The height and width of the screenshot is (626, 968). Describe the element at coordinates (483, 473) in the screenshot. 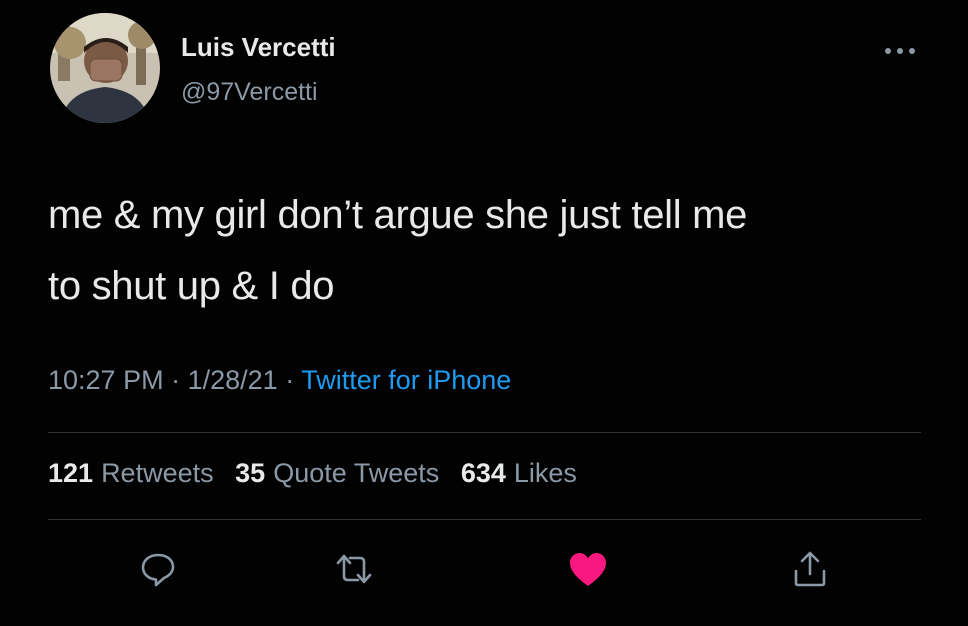

I see `likes-count: 634` at that location.